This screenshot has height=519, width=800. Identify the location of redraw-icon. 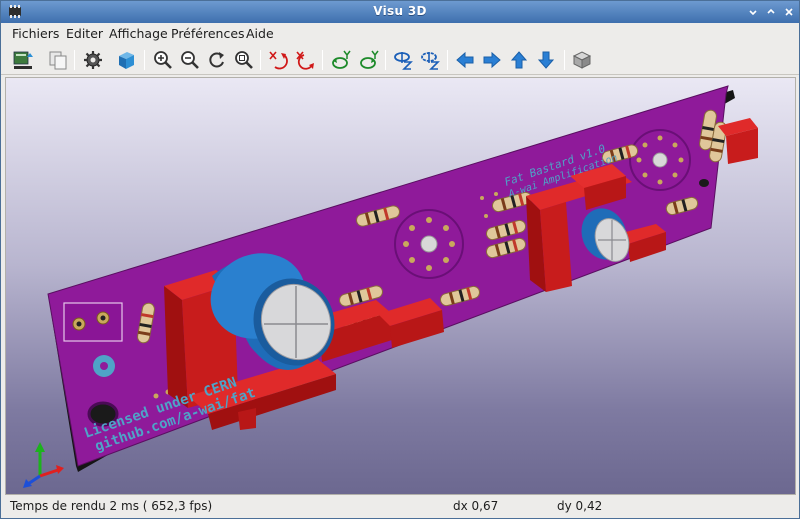
(216, 60).